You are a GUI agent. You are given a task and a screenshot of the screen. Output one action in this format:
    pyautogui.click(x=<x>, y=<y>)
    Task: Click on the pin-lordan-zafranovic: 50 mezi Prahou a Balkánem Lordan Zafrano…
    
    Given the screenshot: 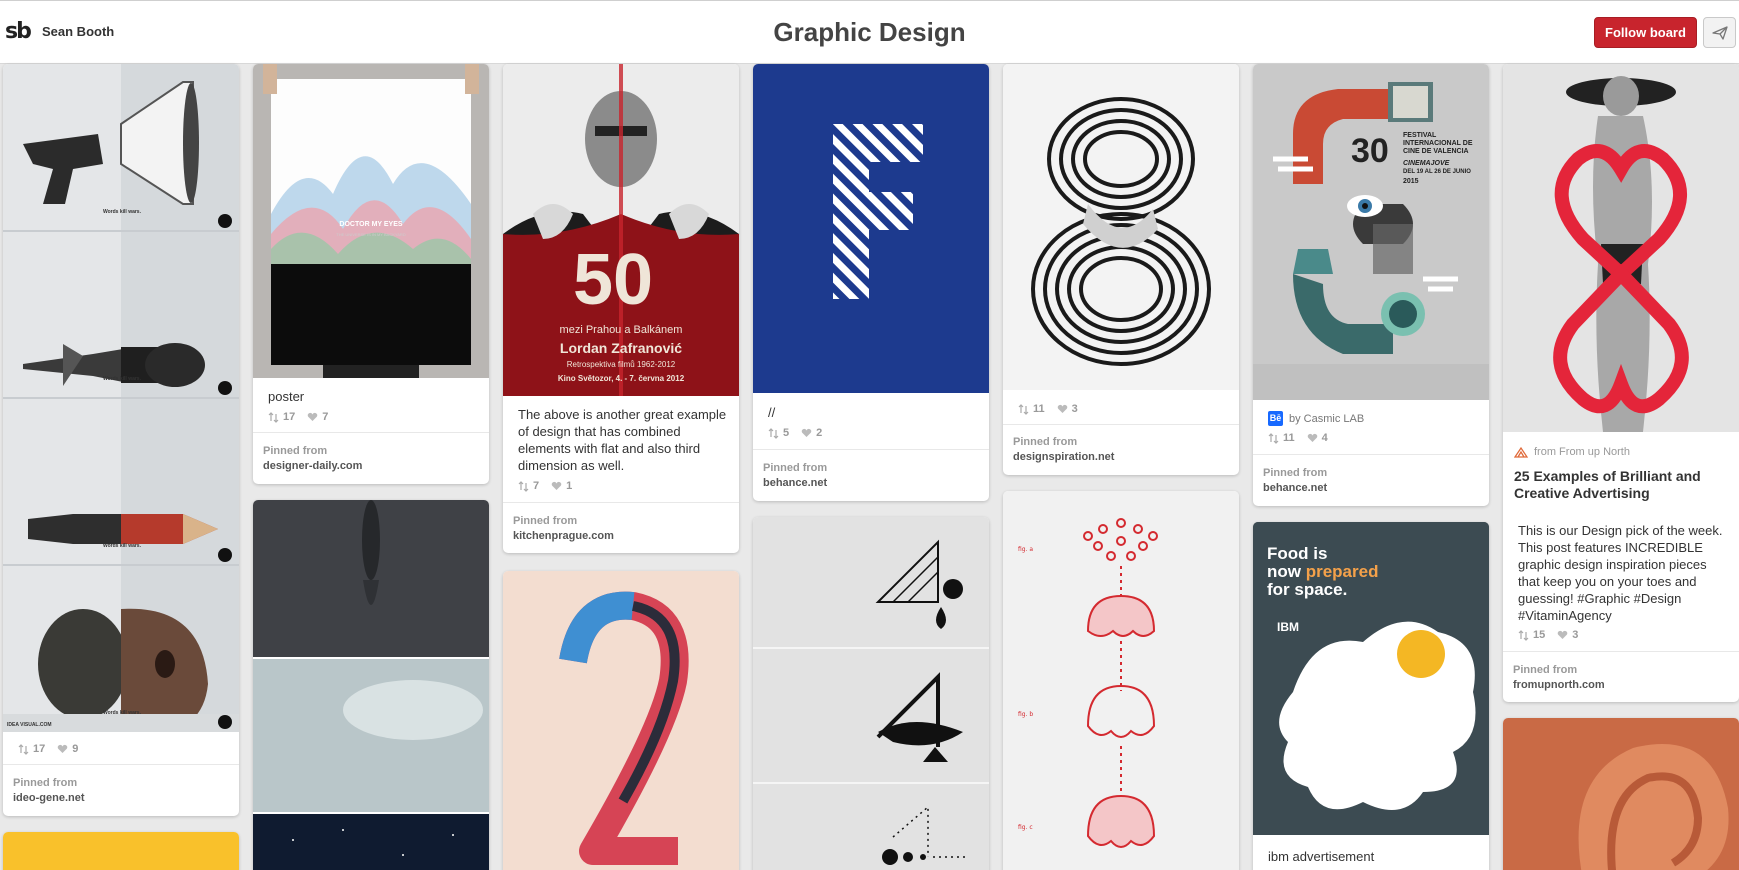 What is the action you would take?
    pyautogui.click(x=621, y=308)
    